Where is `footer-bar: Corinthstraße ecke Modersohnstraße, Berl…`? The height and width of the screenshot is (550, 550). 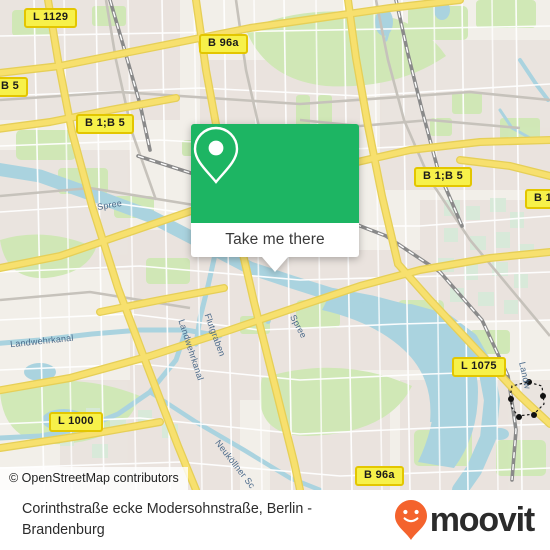 footer-bar: Corinthstraße ecke Modersohnstraße, Berl… is located at coordinates (275, 520).